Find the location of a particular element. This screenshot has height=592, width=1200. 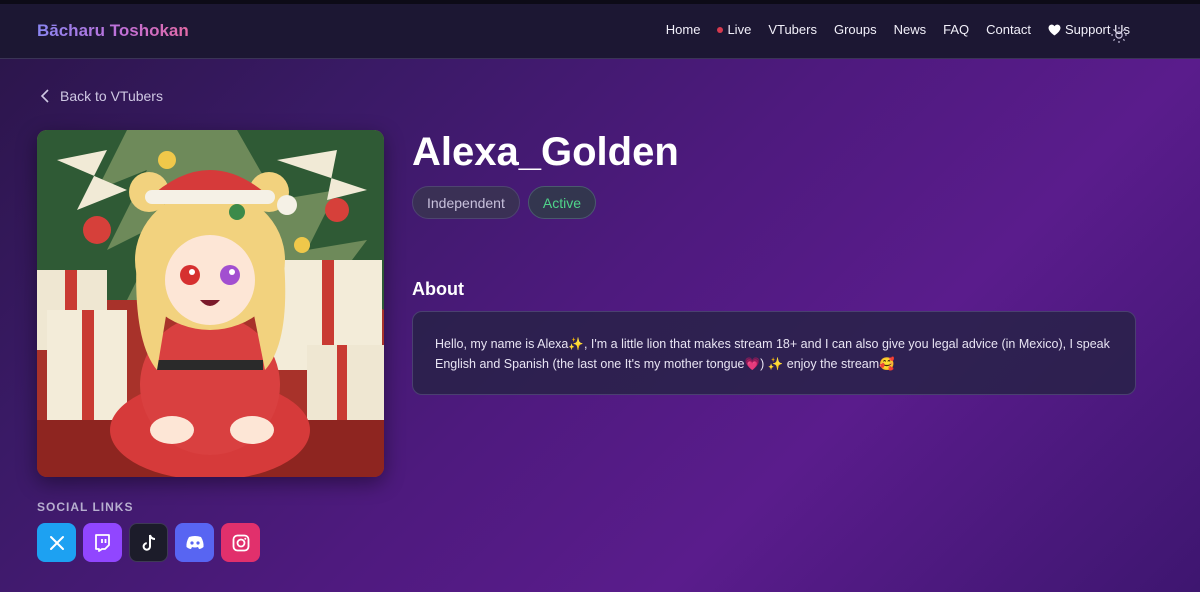

live-dot-icon is located at coordinates (720, 29).